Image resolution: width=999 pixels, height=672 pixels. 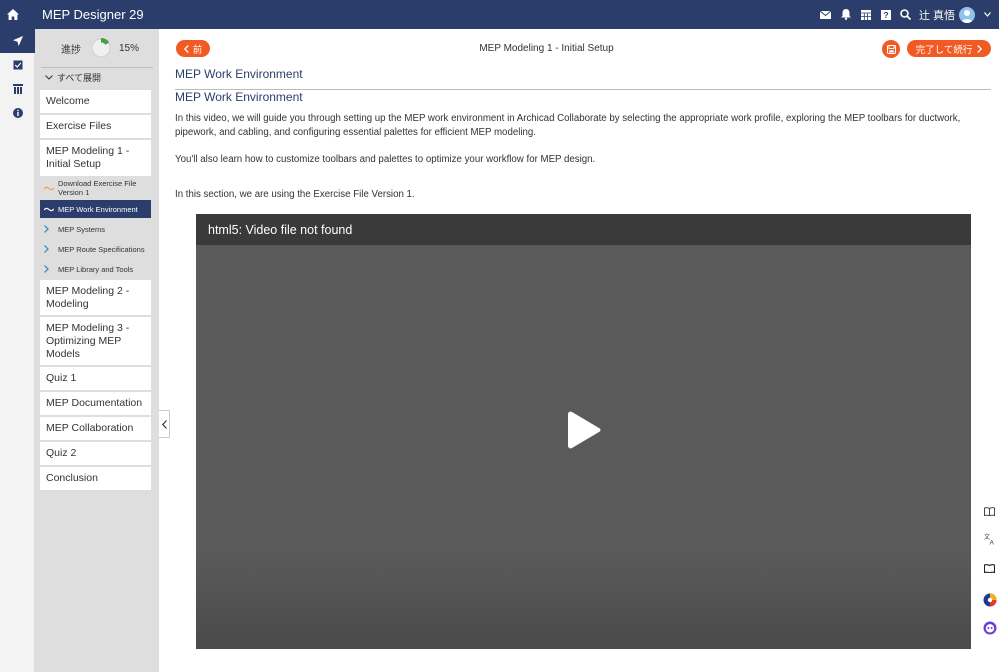 I want to click on save-button, so click(x=891, y=49).